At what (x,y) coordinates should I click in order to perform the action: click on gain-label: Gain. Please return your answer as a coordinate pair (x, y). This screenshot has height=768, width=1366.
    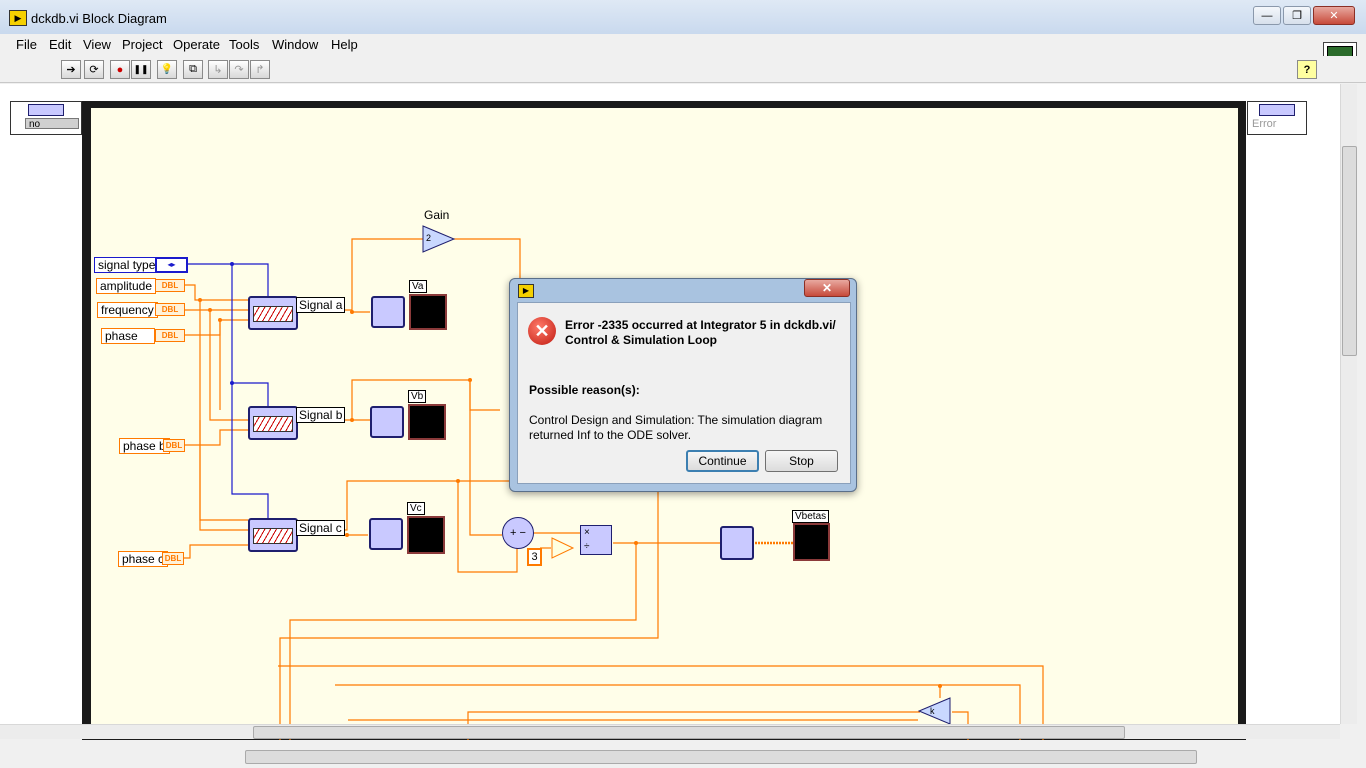
    Looking at the image, I should click on (437, 215).